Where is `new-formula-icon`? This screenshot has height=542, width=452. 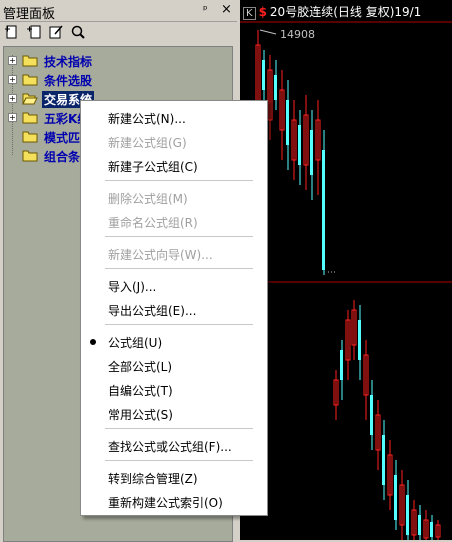
new-formula-icon is located at coordinates (12, 32).